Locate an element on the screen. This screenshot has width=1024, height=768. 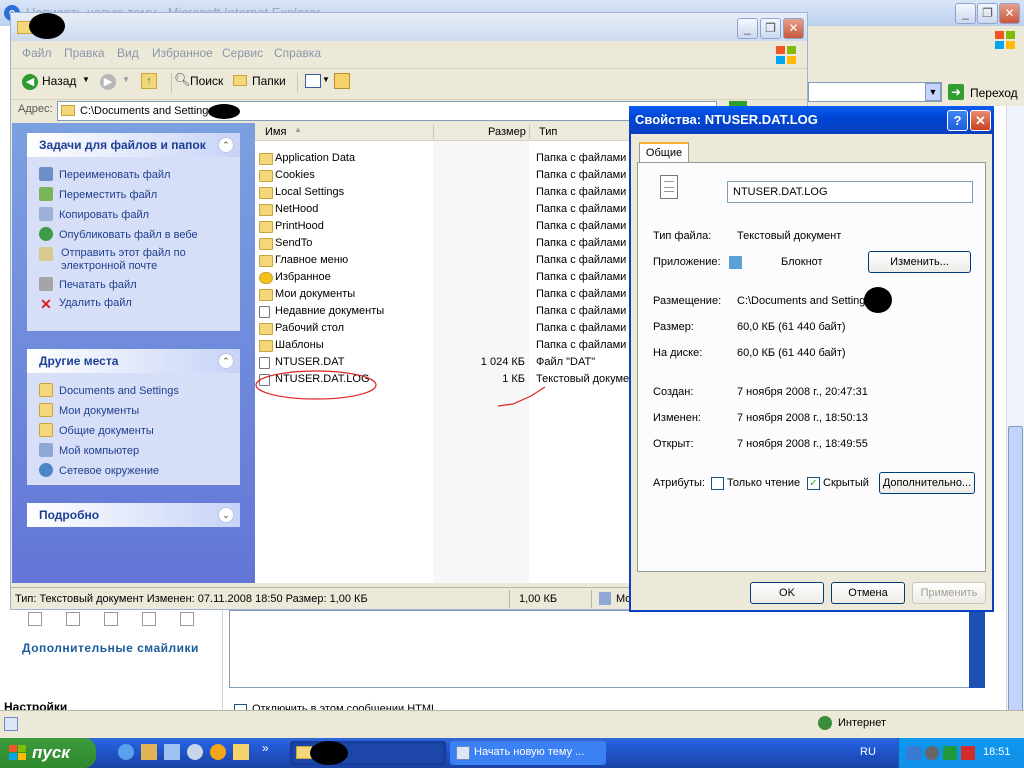
go-arrow-icon: ➜ is located at coordinates (956, 92).